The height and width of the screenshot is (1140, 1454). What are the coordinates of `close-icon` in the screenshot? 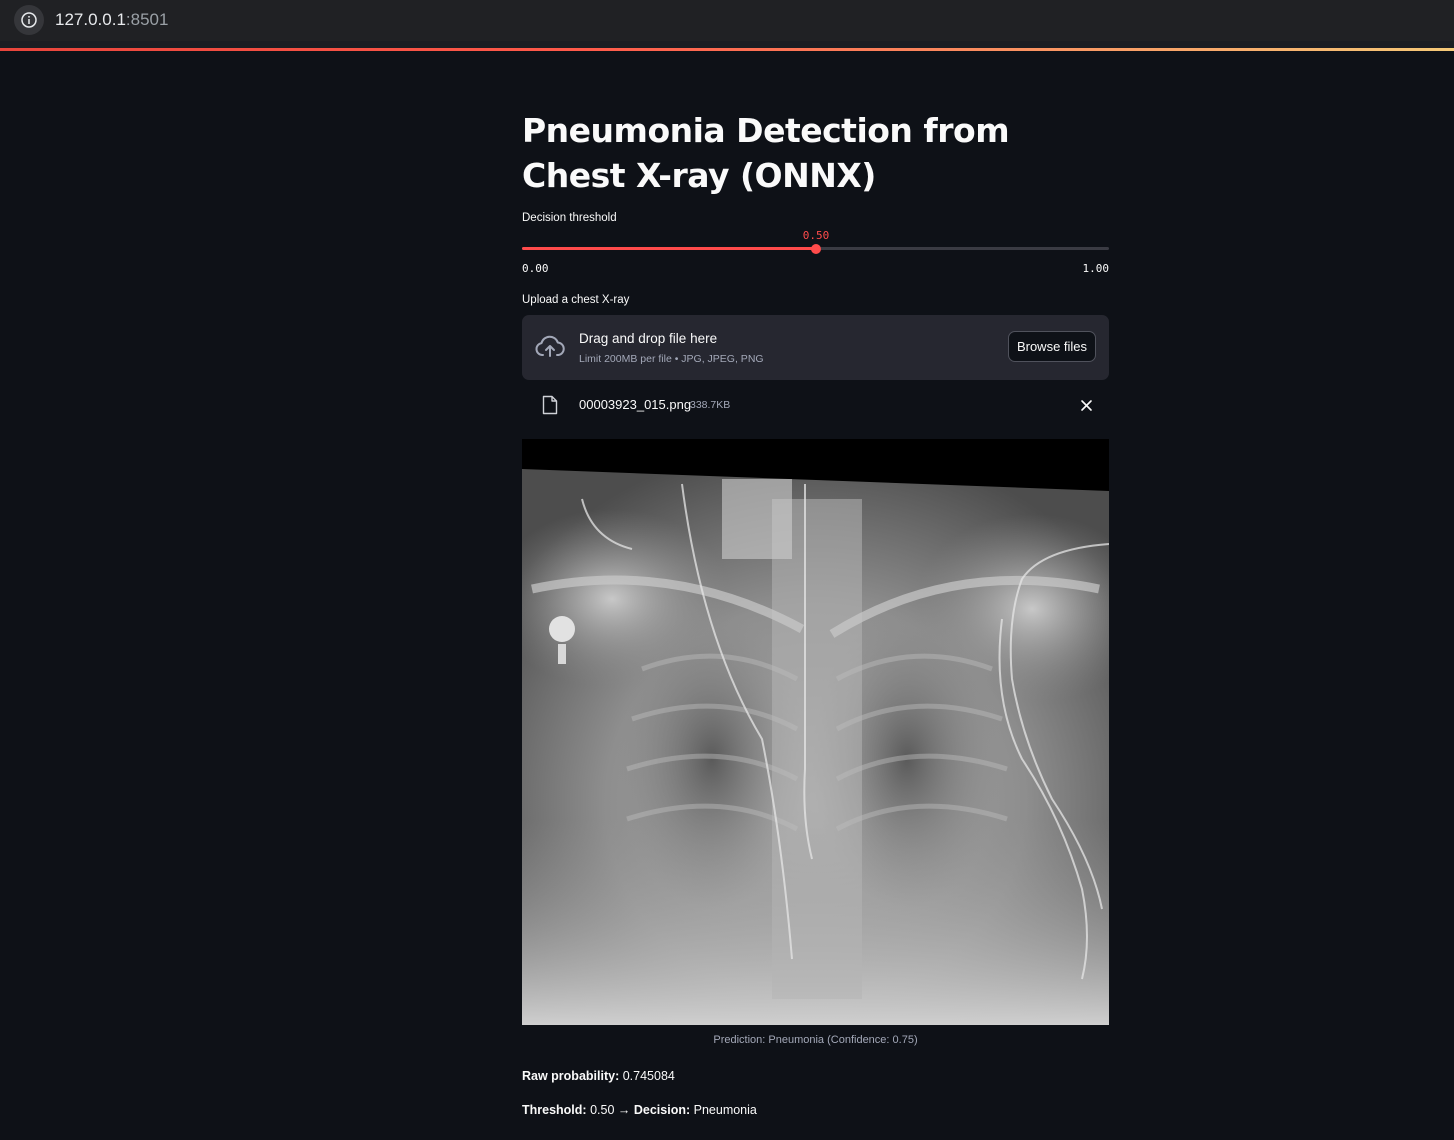 It's located at (1086, 405).